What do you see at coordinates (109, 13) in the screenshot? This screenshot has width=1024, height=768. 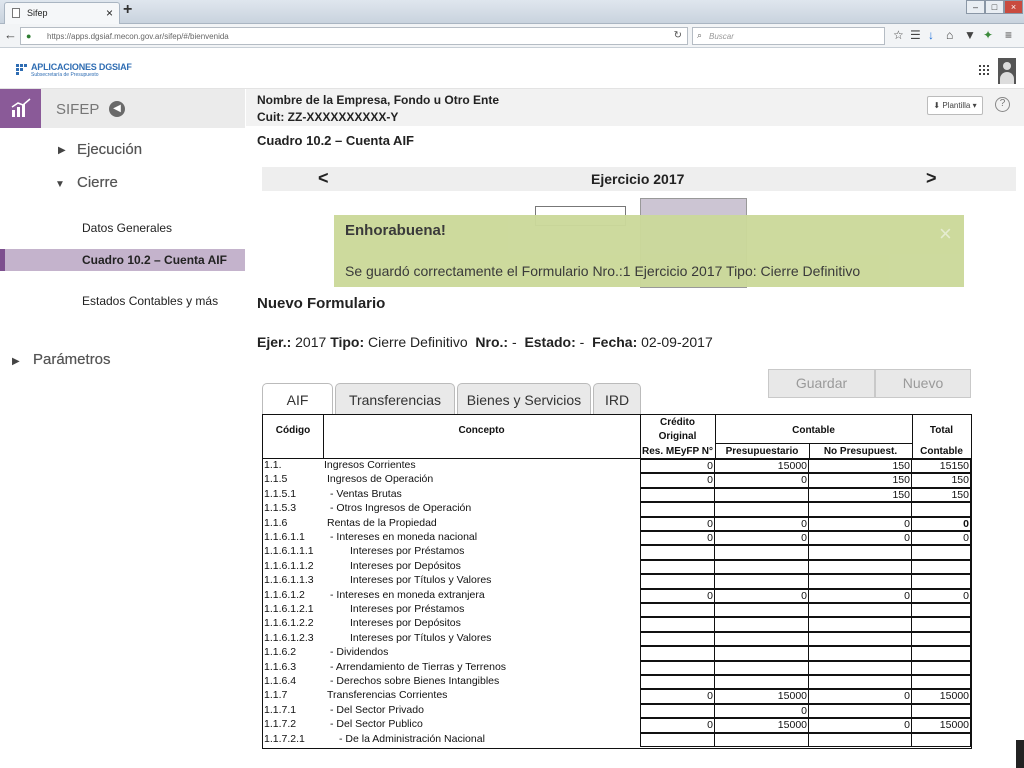 I see `close-tab-icon: ×` at bounding box center [109, 13].